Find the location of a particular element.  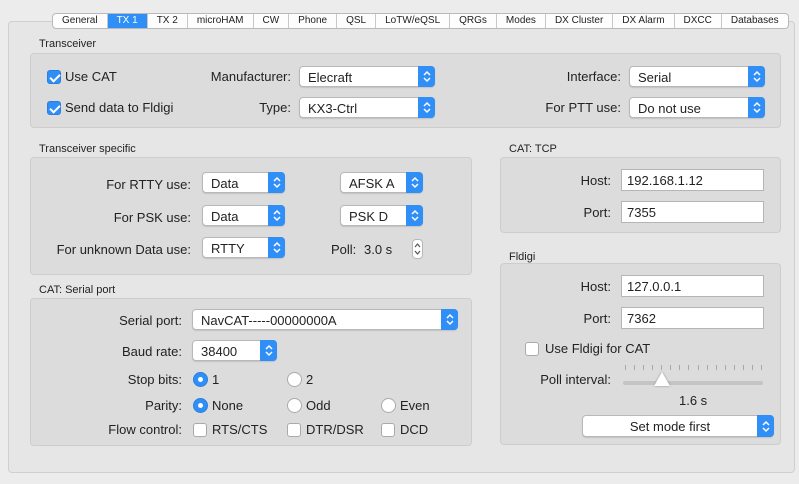

tab-databases: Databases is located at coordinates (755, 21).